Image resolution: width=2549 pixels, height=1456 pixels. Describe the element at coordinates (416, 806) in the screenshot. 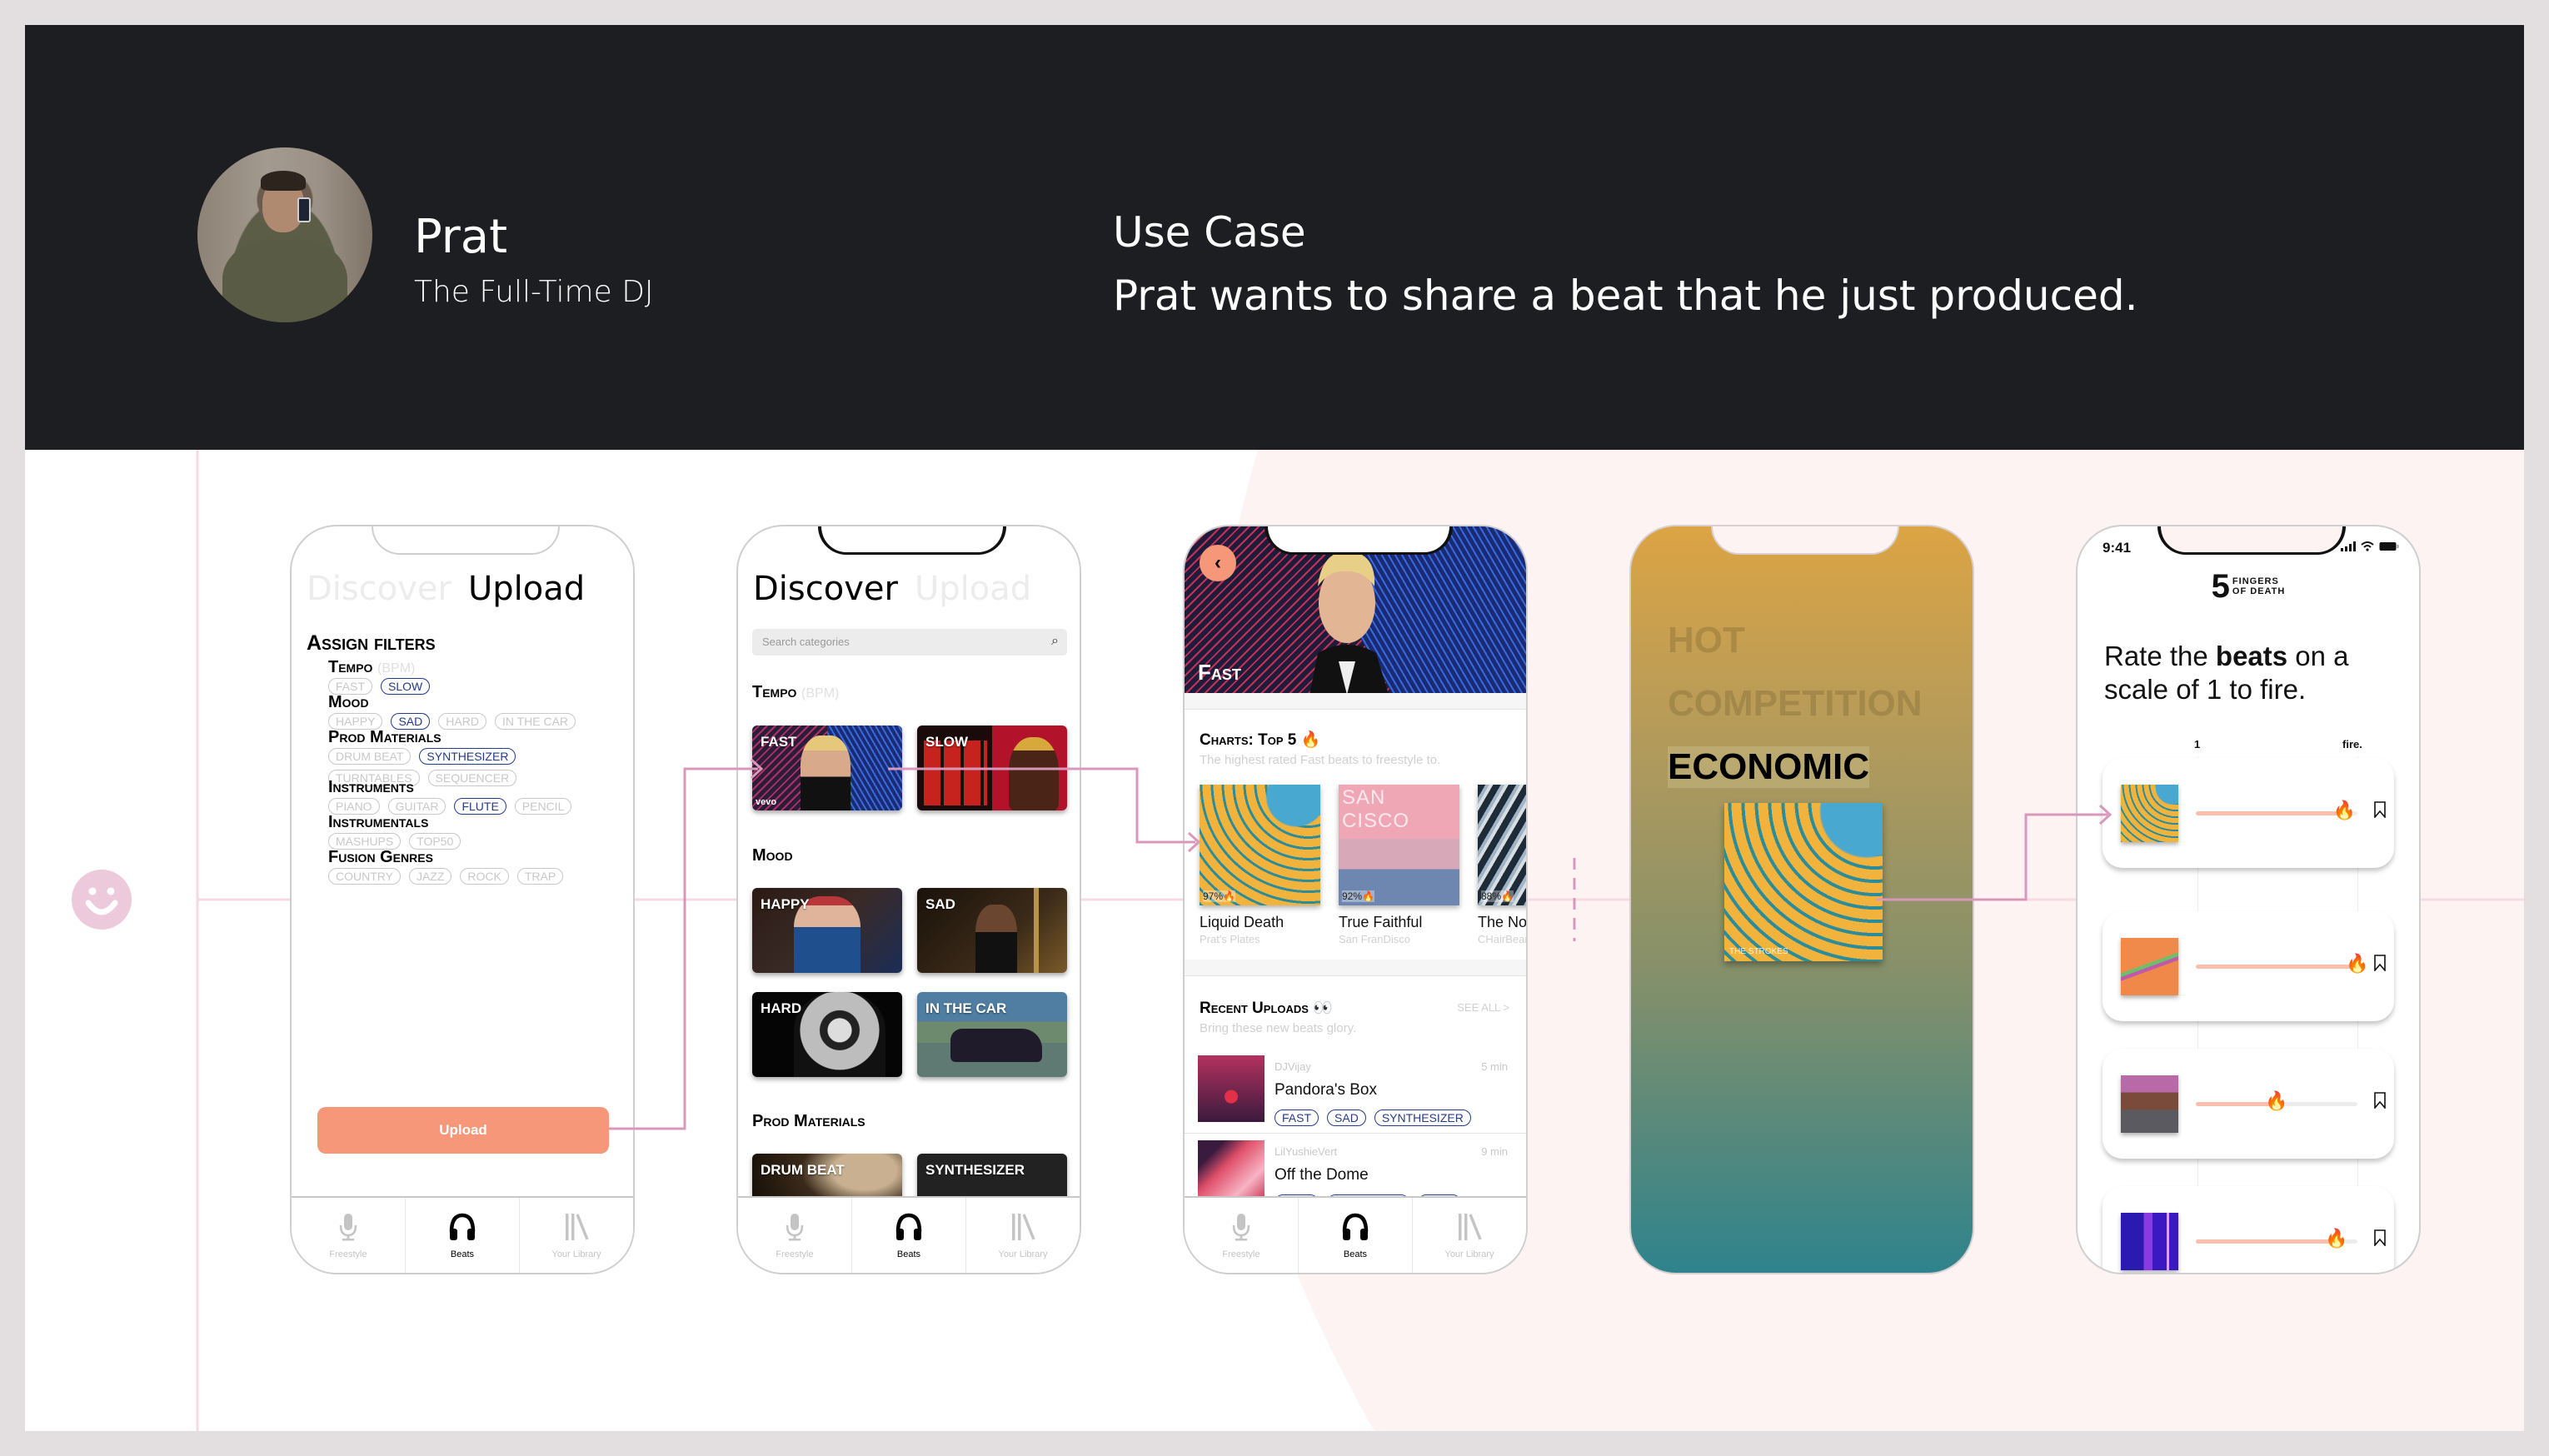

I see `filter-chip: GUITAR` at that location.